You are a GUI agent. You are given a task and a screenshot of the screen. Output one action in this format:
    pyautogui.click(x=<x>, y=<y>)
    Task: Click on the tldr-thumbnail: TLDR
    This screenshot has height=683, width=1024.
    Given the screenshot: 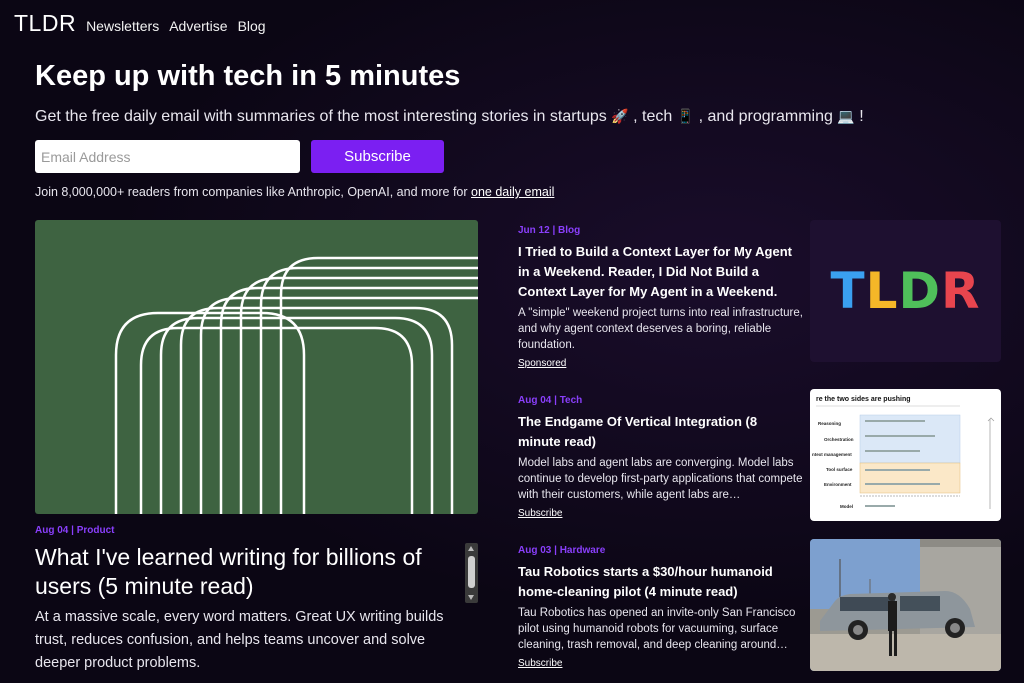 What is the action you would take?
    pyautogui.click(x=905, y=291)
    